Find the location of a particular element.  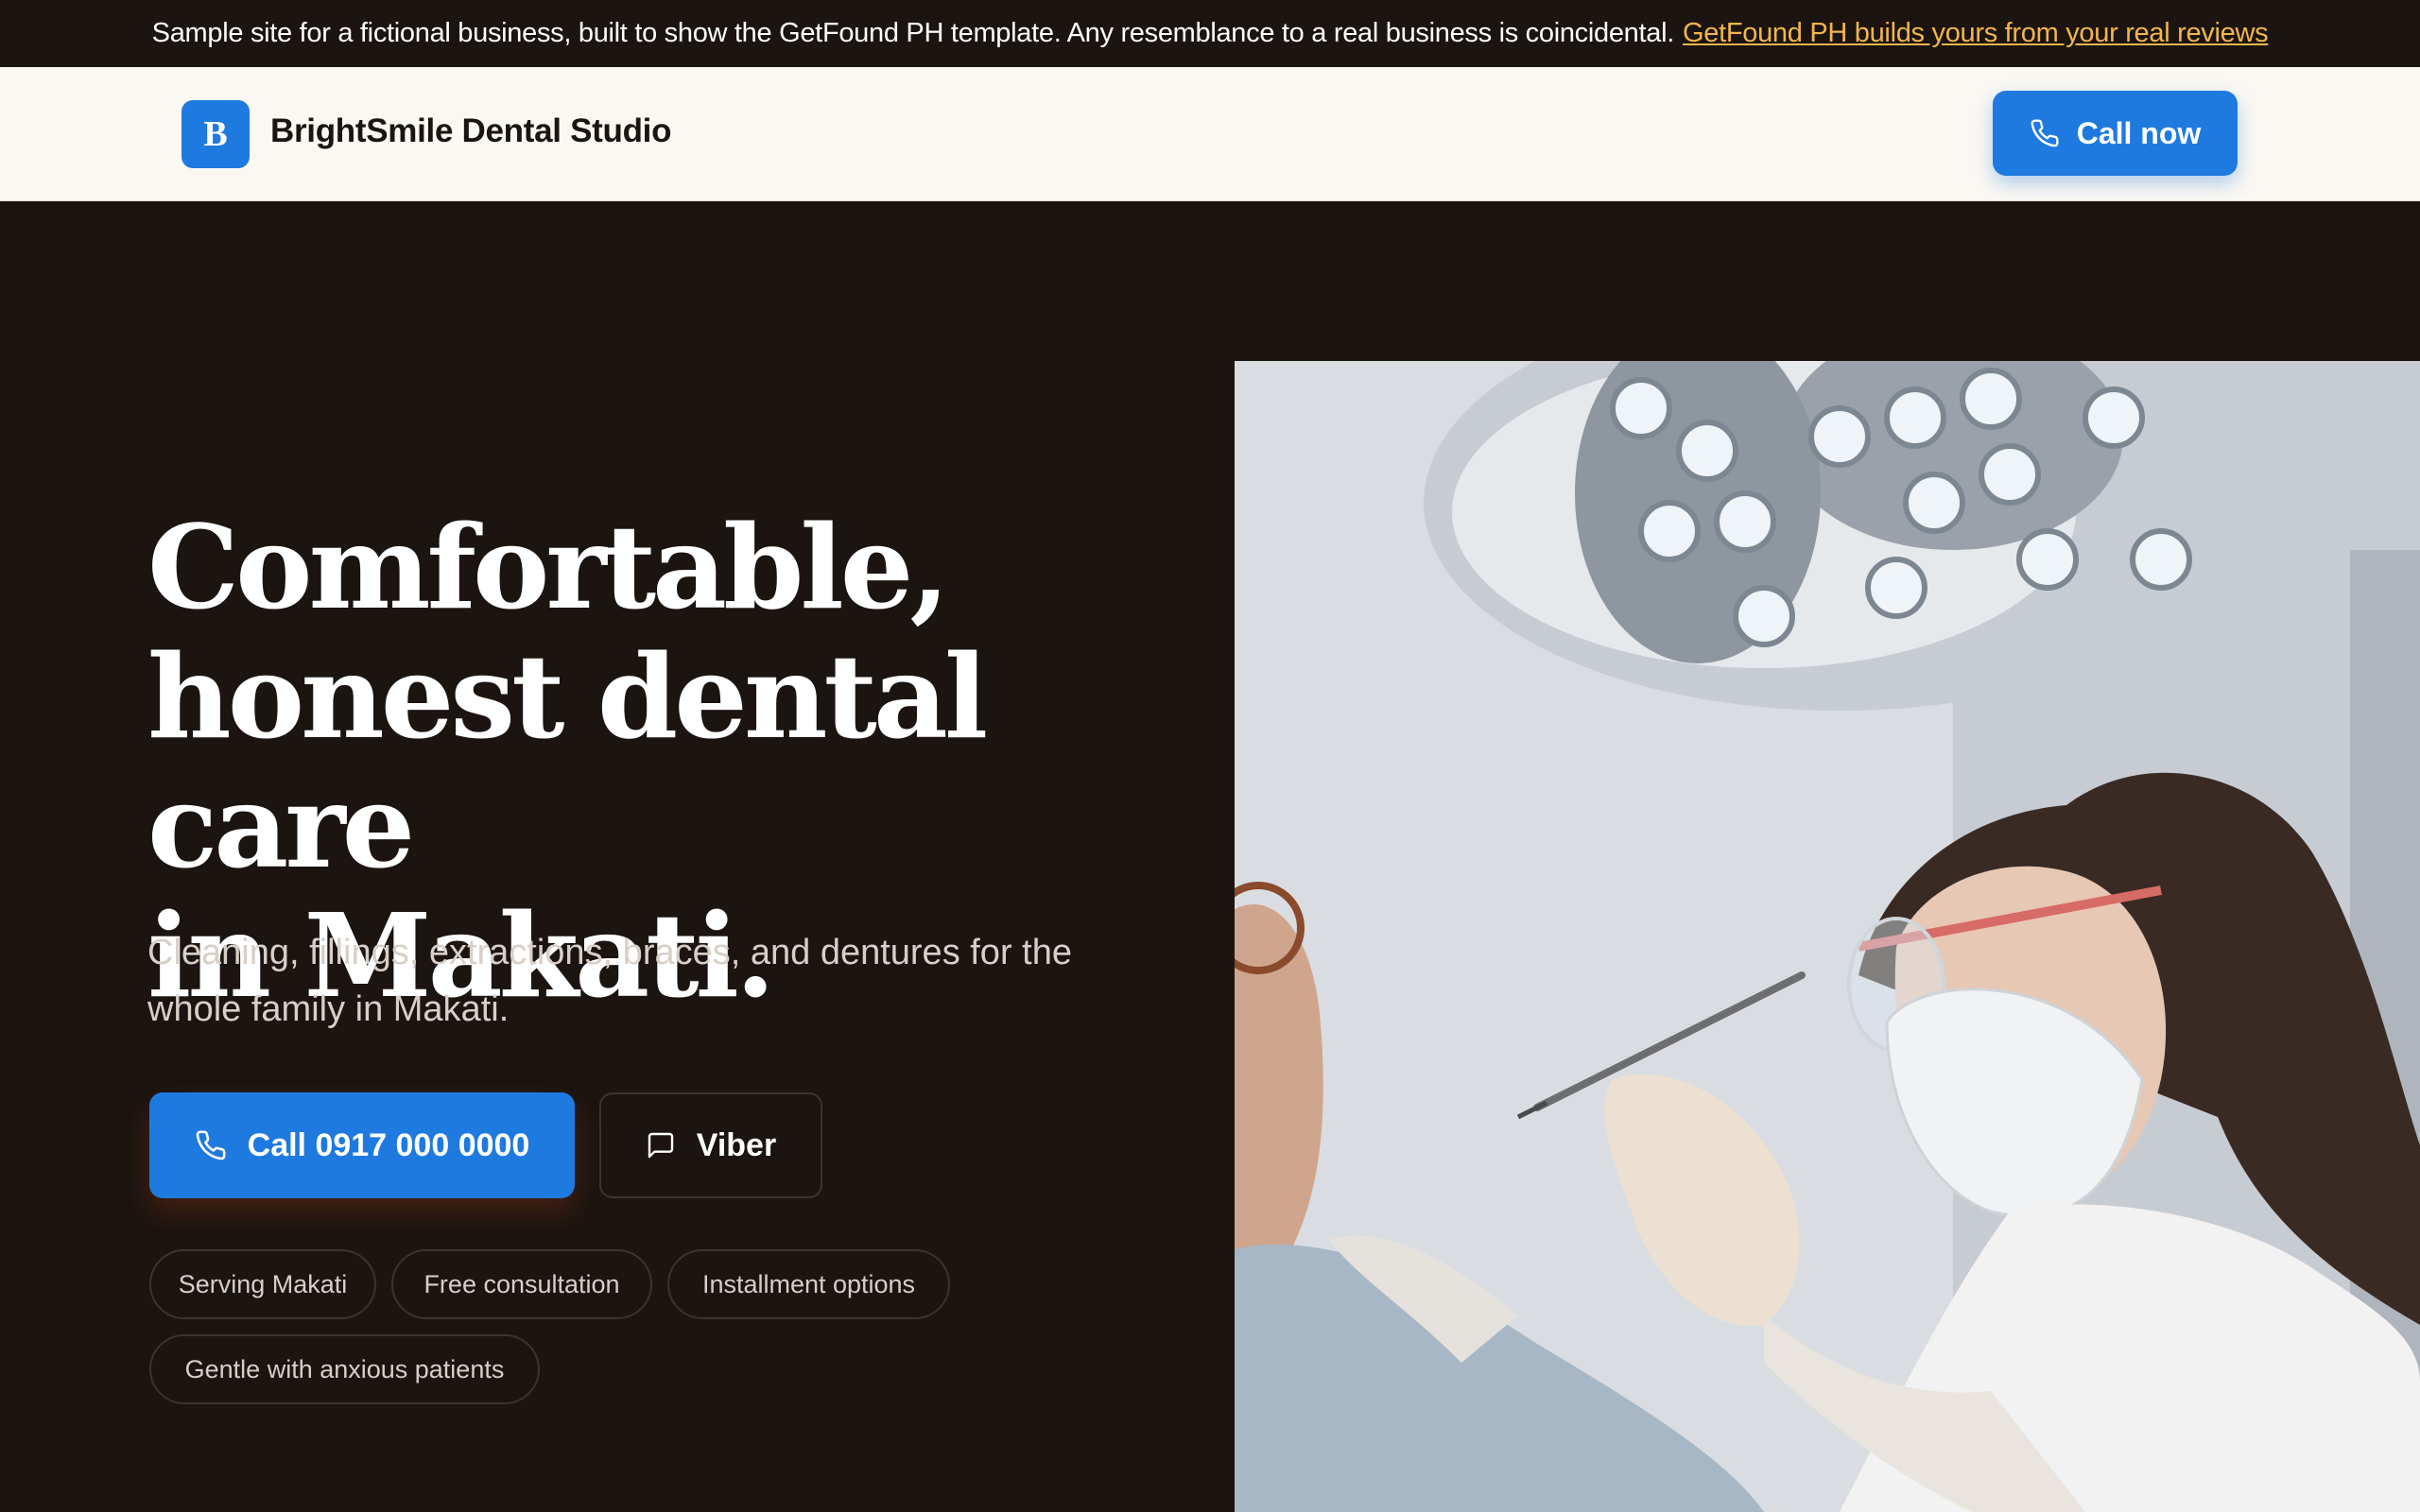

viber-button: Viber is located at coordinates (710, 1145).